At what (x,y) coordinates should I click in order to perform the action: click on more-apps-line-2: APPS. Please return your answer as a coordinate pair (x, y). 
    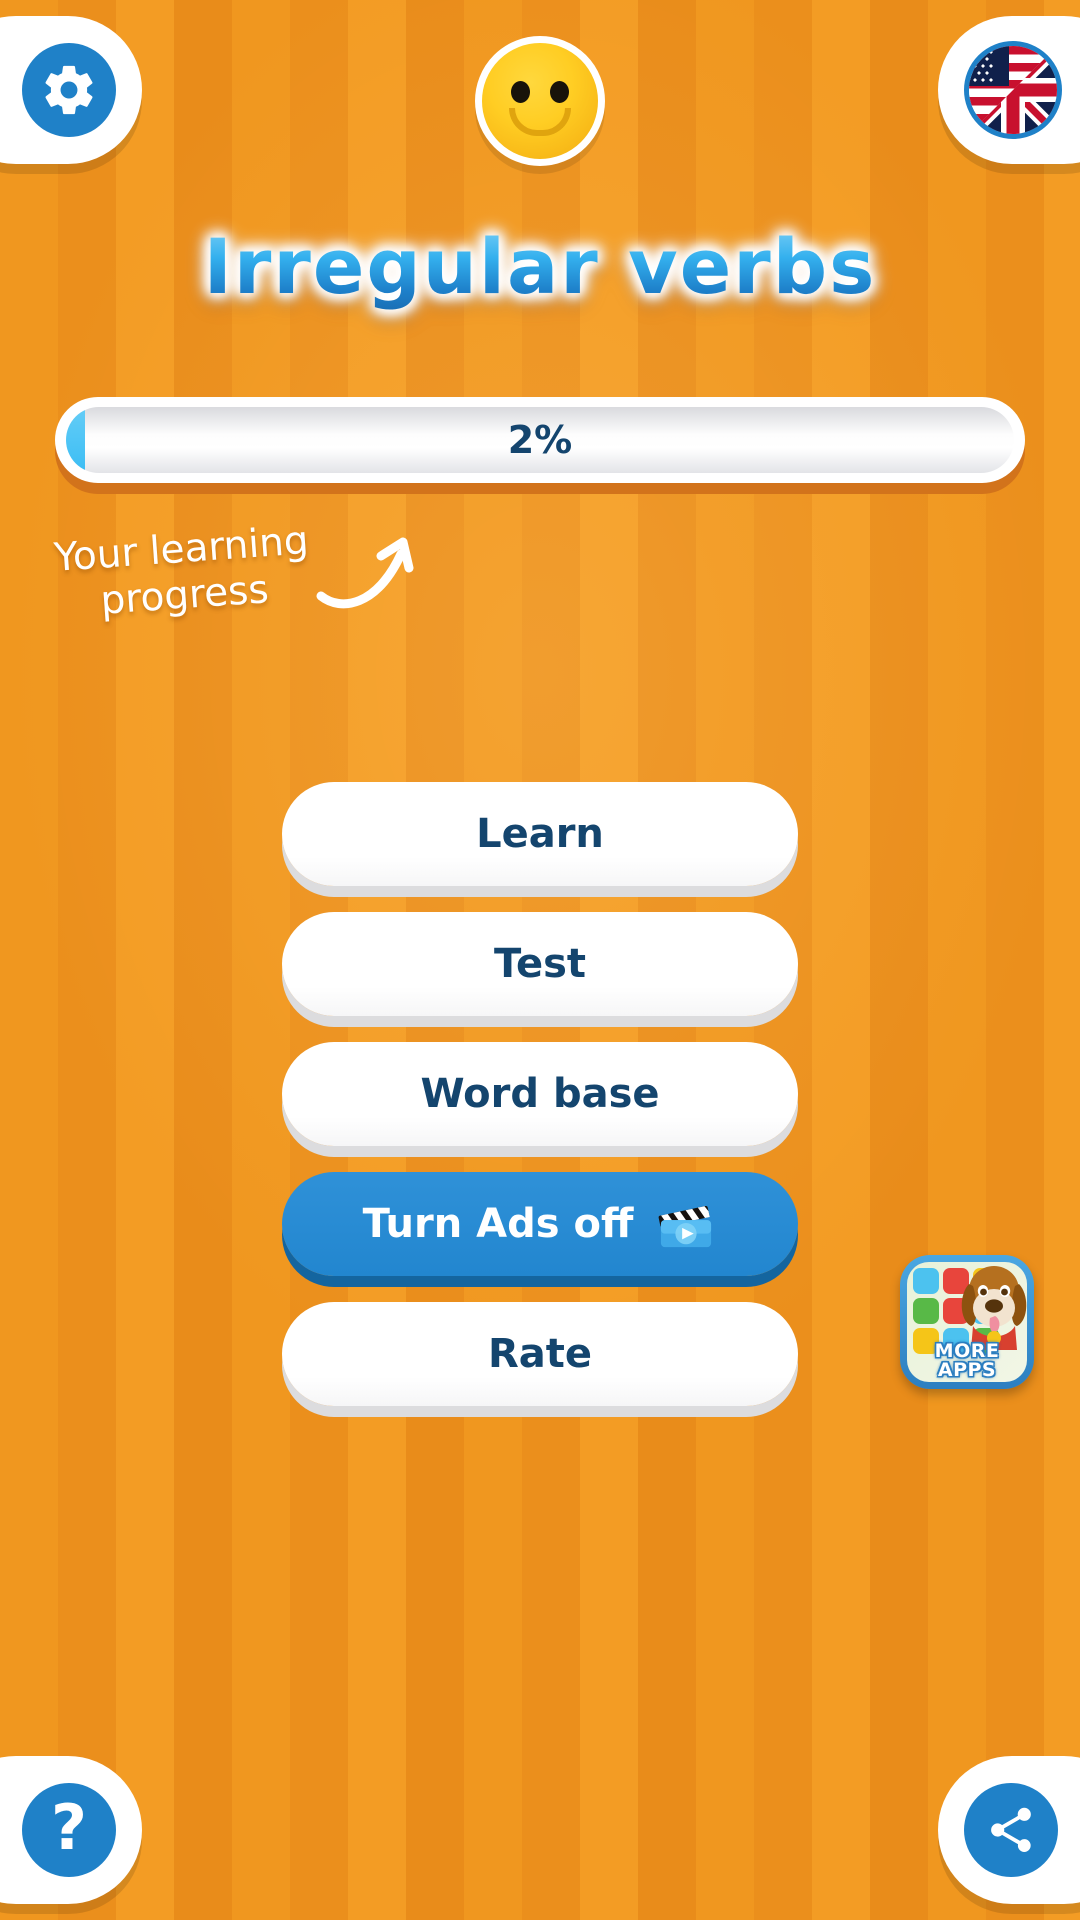
    Looking at the image, I should click on (967, 1370).